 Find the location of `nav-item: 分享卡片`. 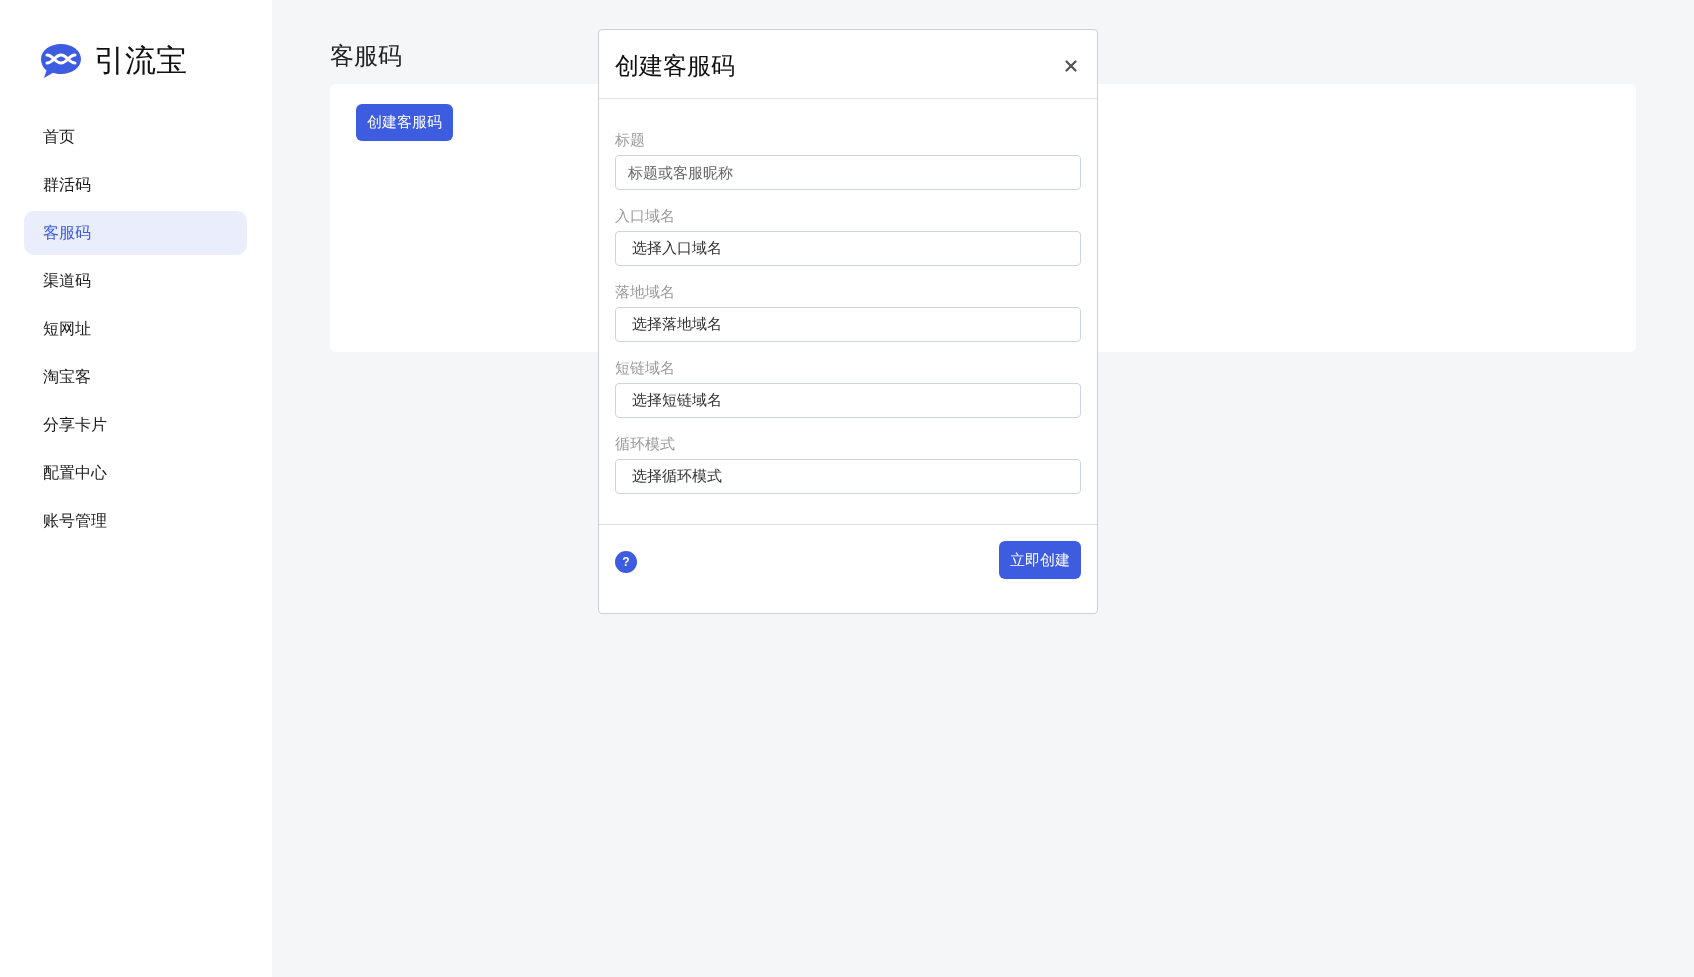

nav-item: 分享卡片 is located at coordinates (135, 425).